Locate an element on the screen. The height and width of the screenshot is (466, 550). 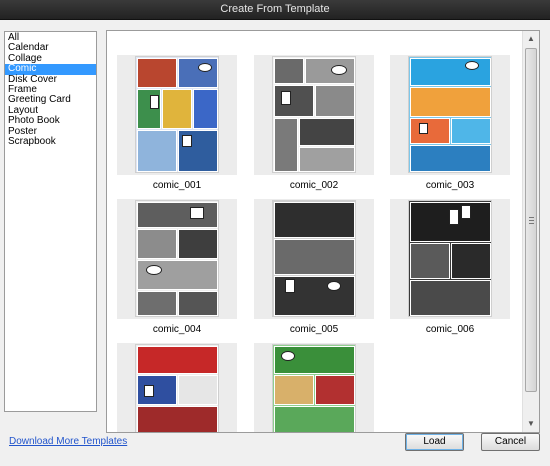
category-item-photo-book: Photo Book is located at coordinates (50, 120).